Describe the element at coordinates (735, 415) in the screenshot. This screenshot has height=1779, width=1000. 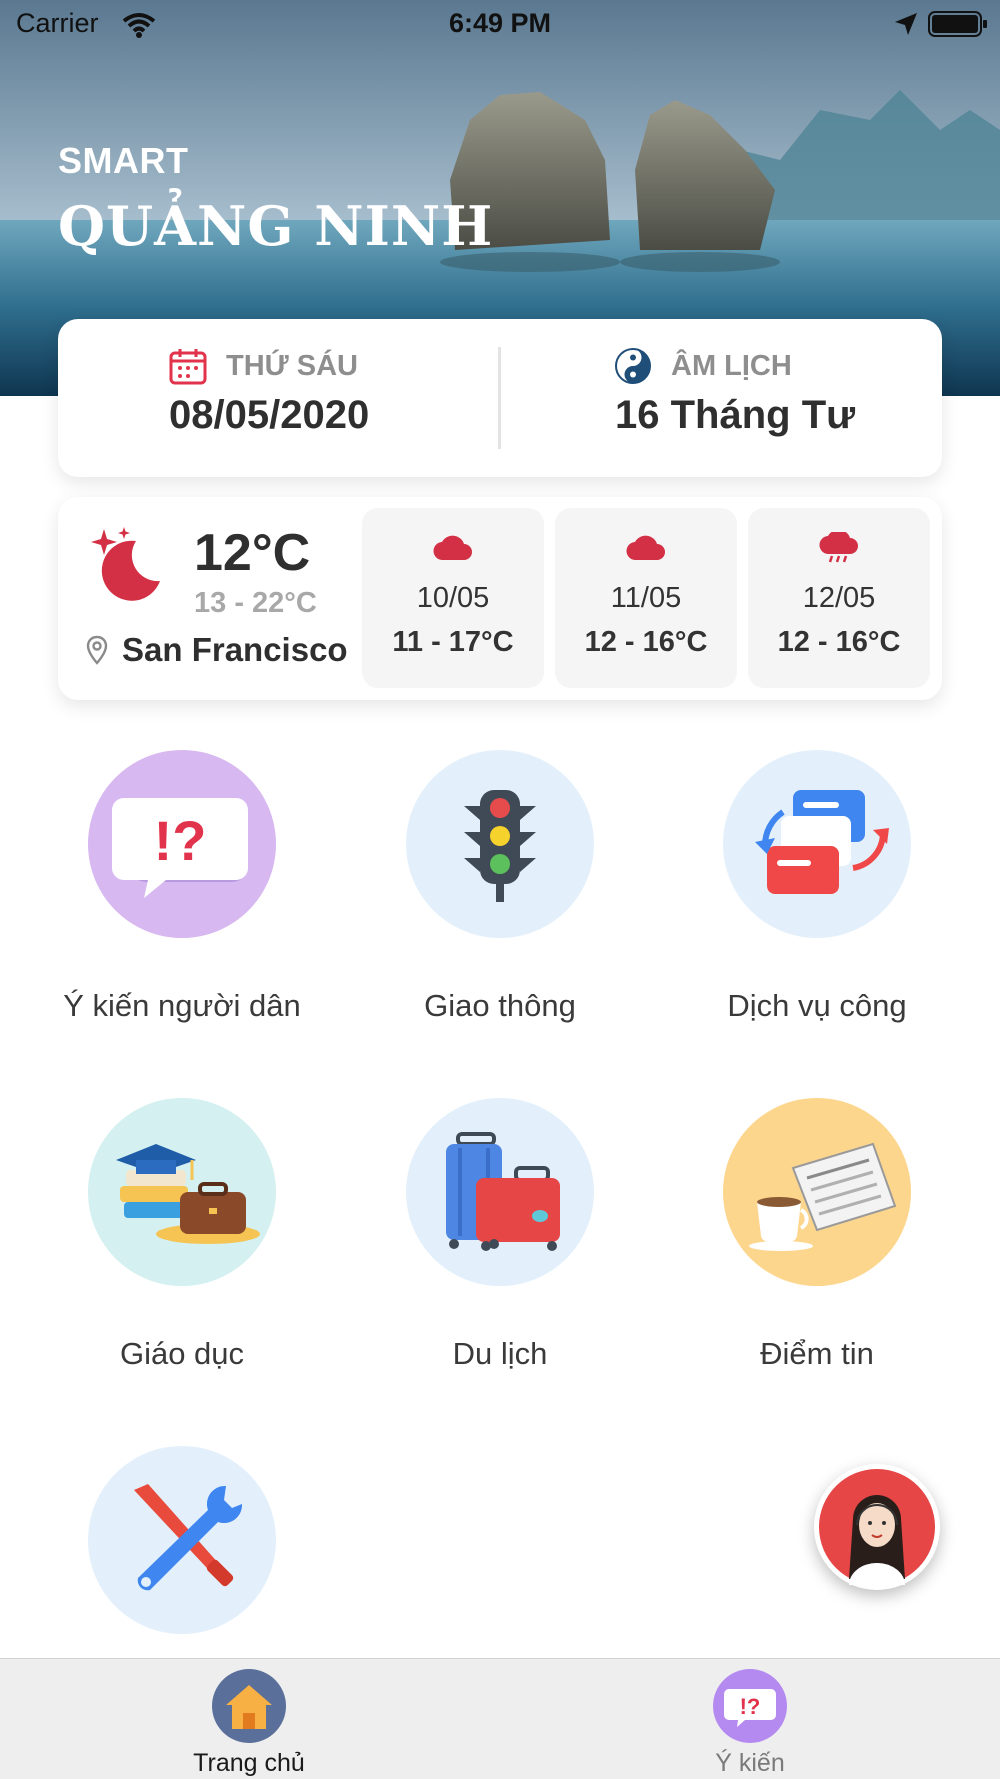
I see `lunar-date: 16 Tháng Tư` at that location.